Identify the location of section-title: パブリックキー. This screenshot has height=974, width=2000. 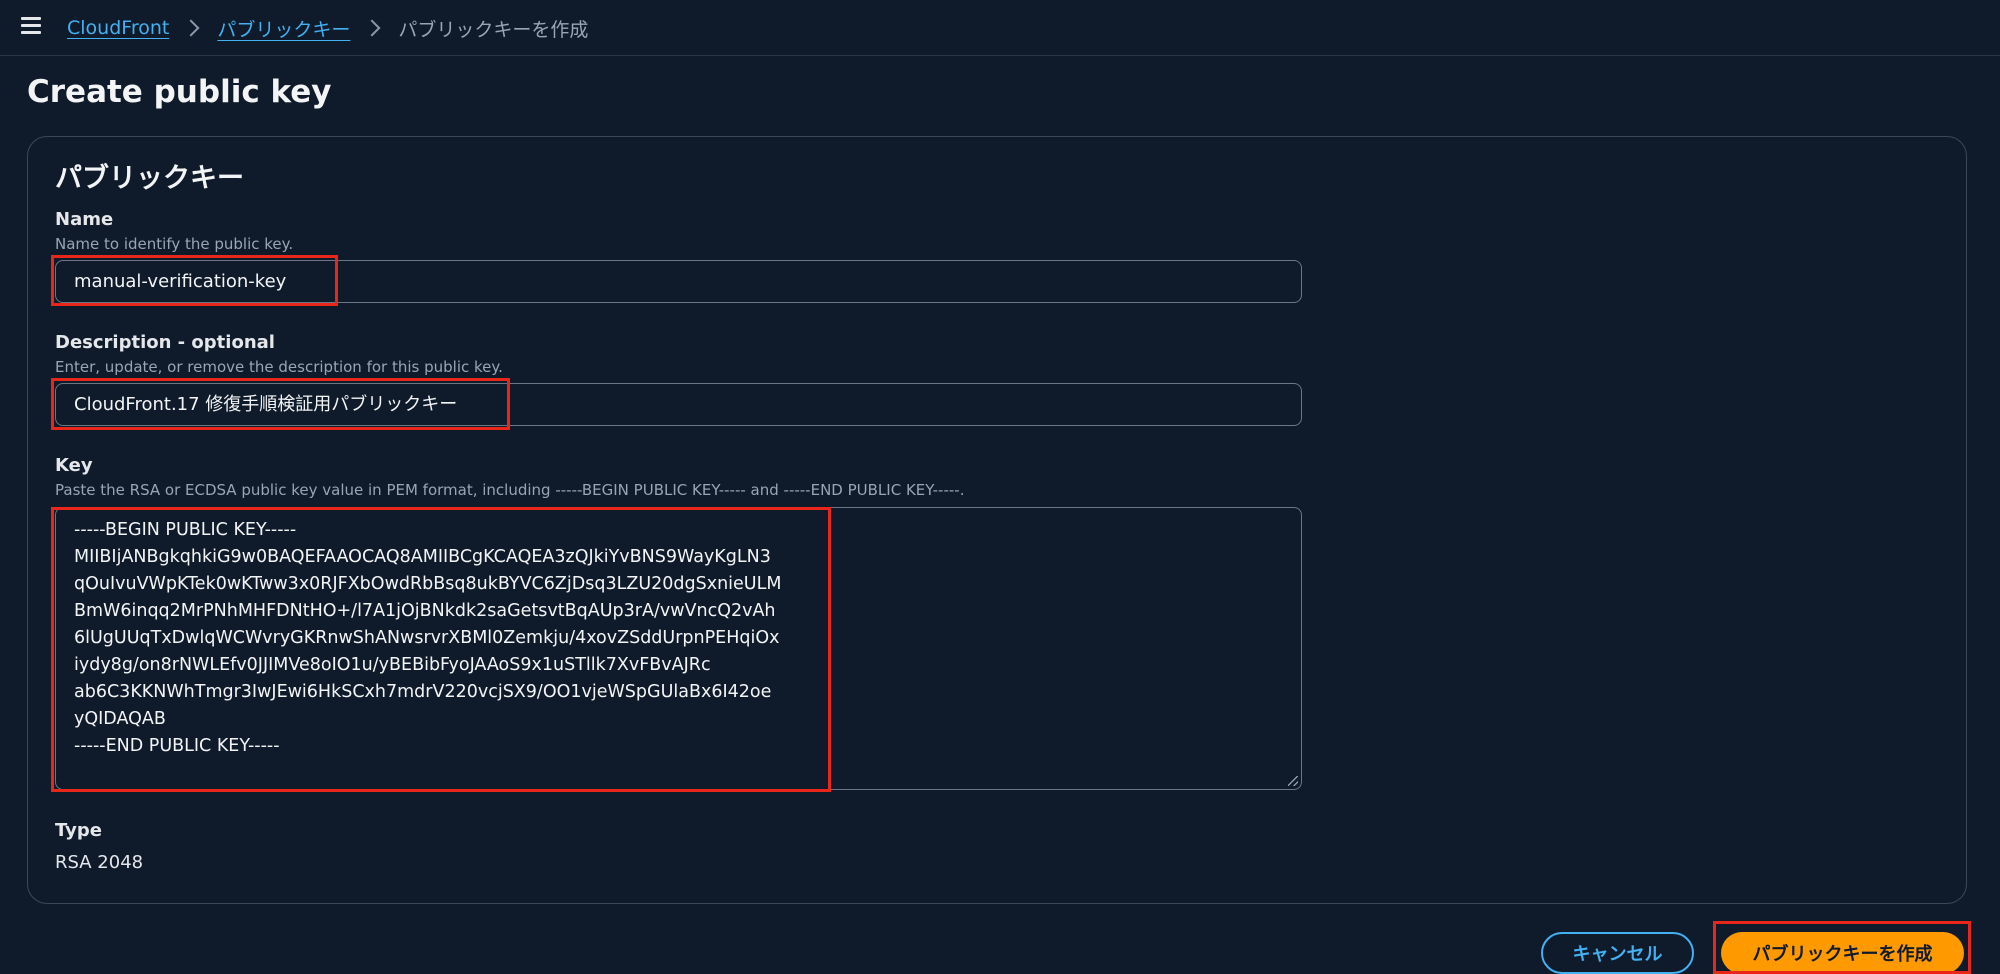
(149, 178).